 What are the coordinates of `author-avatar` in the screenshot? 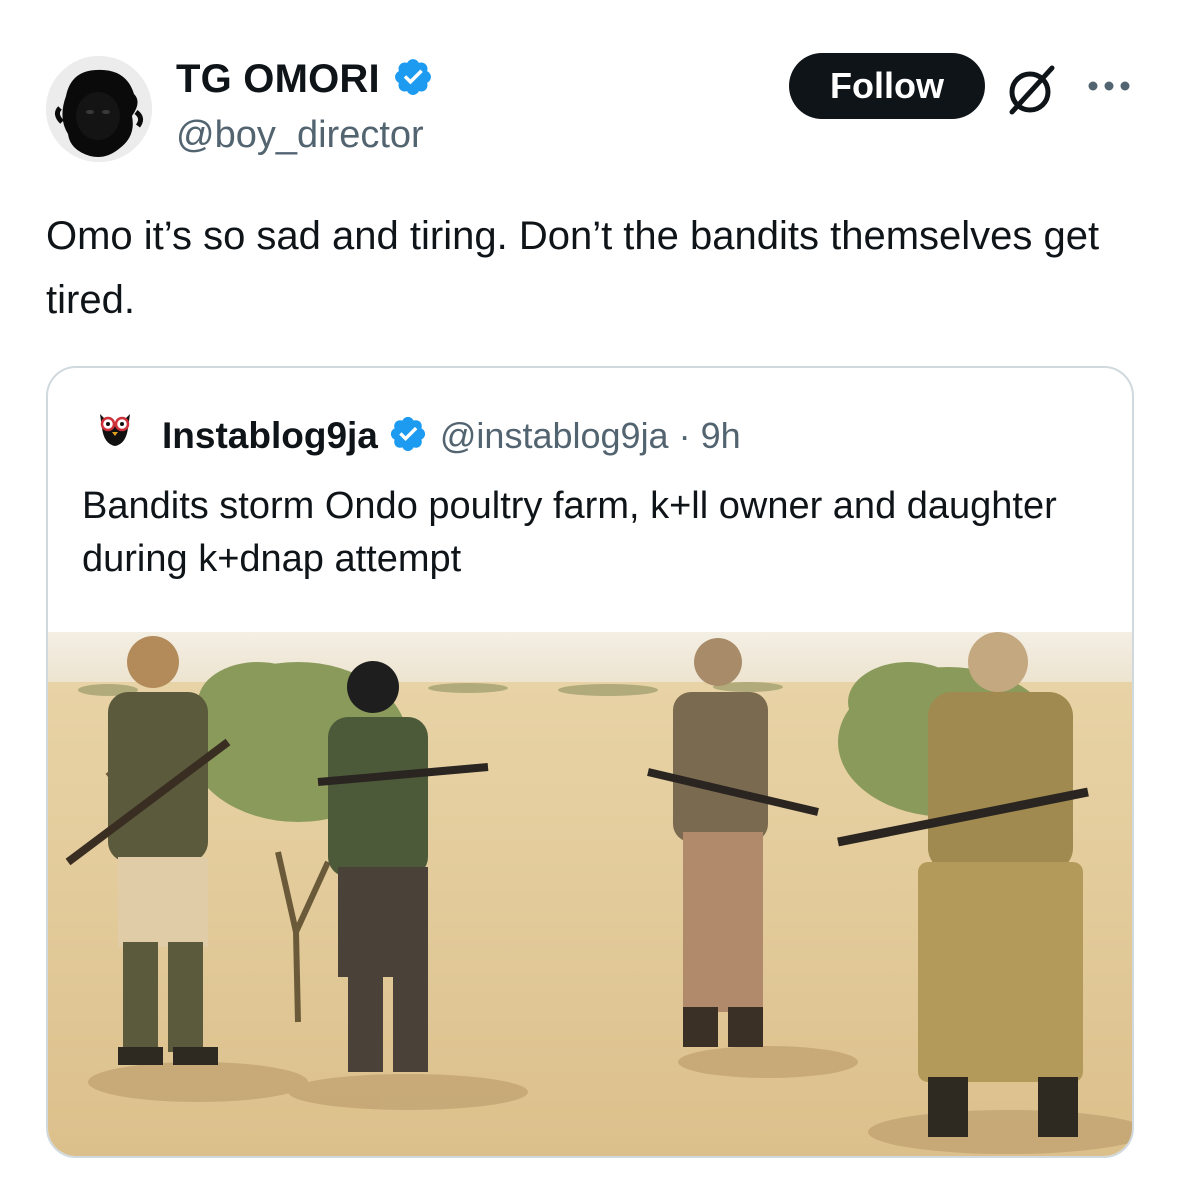 It's located at (99, 109).